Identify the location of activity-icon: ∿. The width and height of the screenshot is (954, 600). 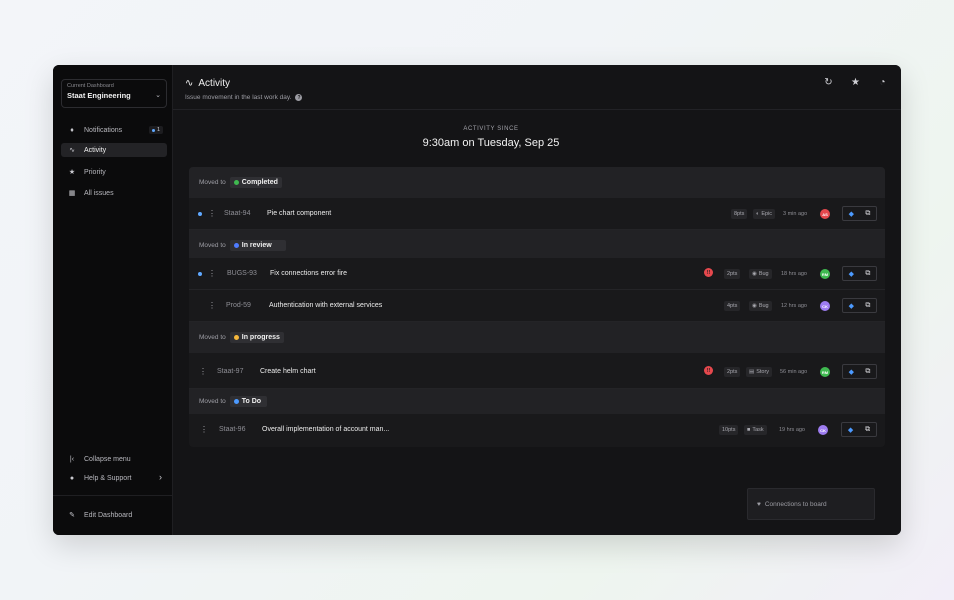
(189, 83).